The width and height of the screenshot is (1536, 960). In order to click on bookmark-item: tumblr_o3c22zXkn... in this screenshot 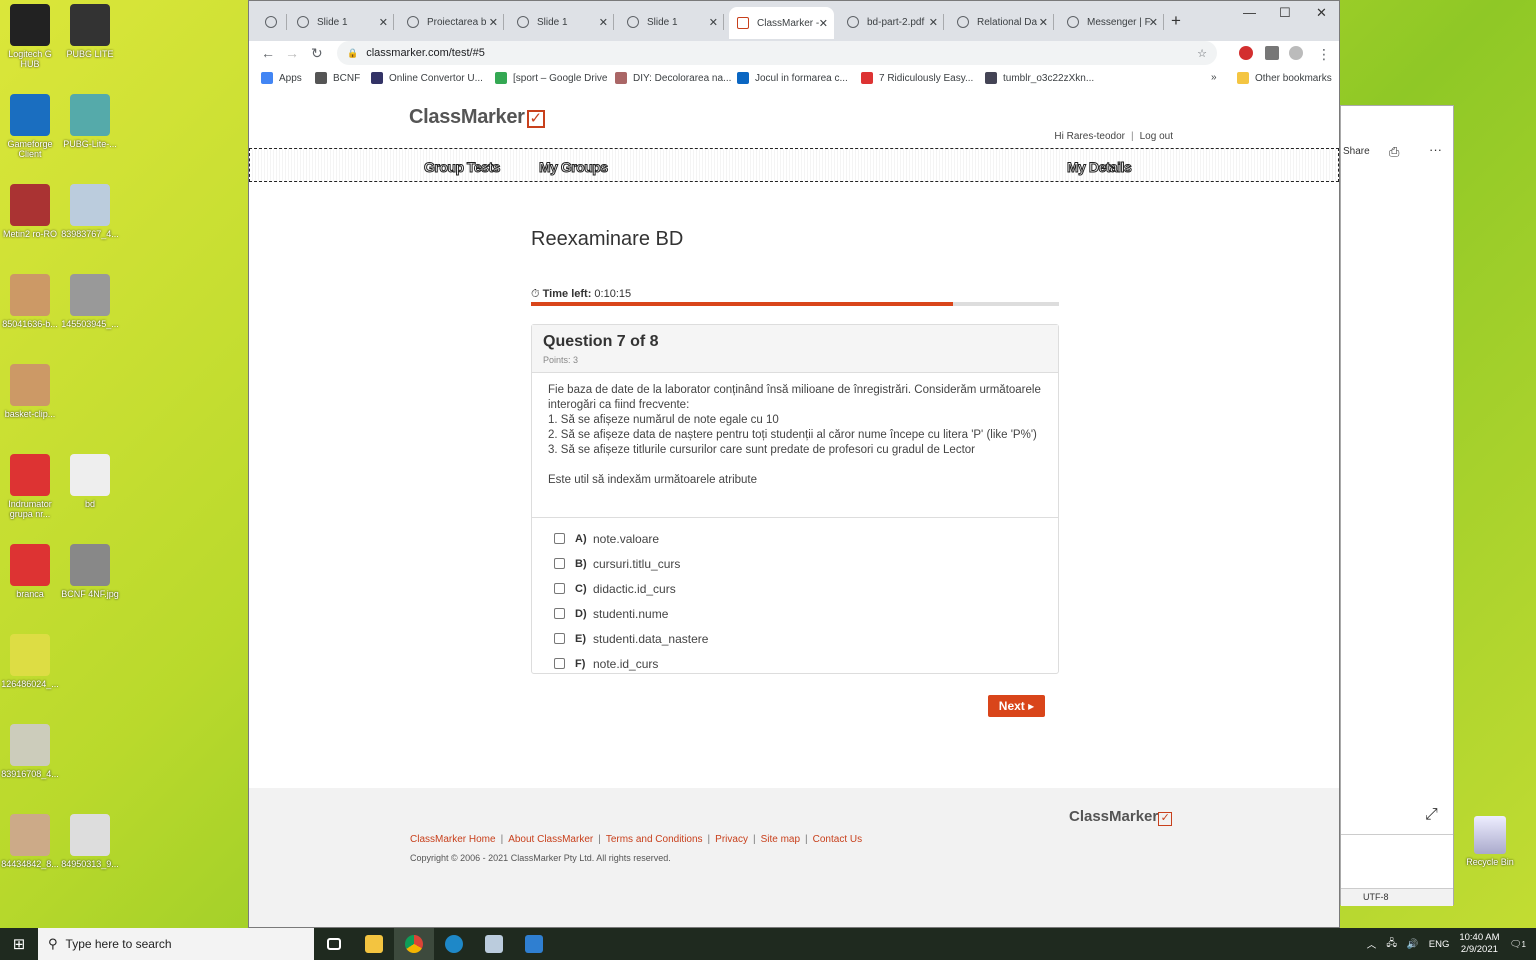, I will do `click(1039, 78)`.